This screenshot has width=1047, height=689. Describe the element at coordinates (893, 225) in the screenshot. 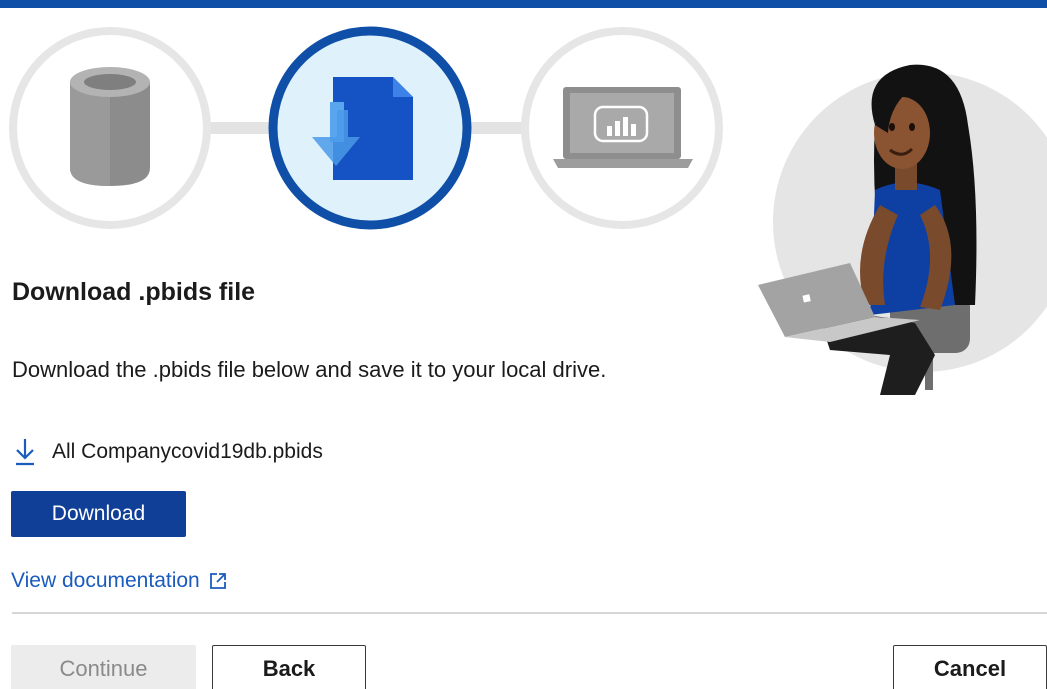

I see `woman-with-laptop-illustration` at that location.